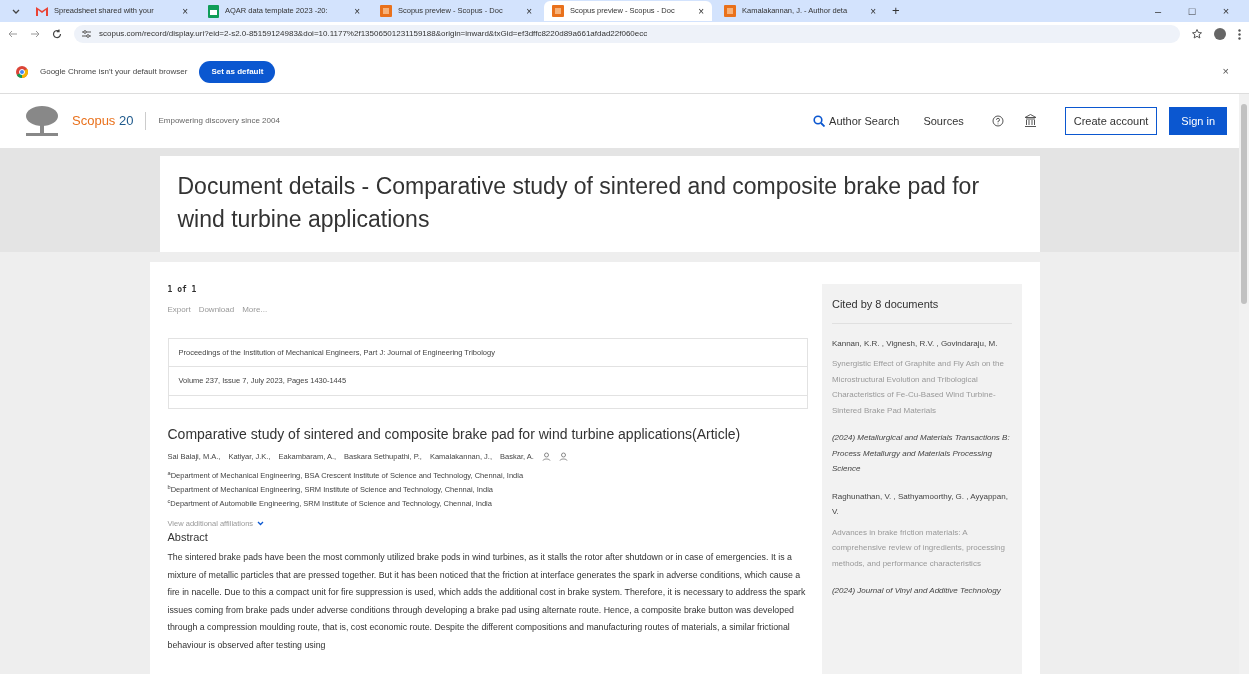  I want to click on close-infobar-button: ×, so click(1227, 71).